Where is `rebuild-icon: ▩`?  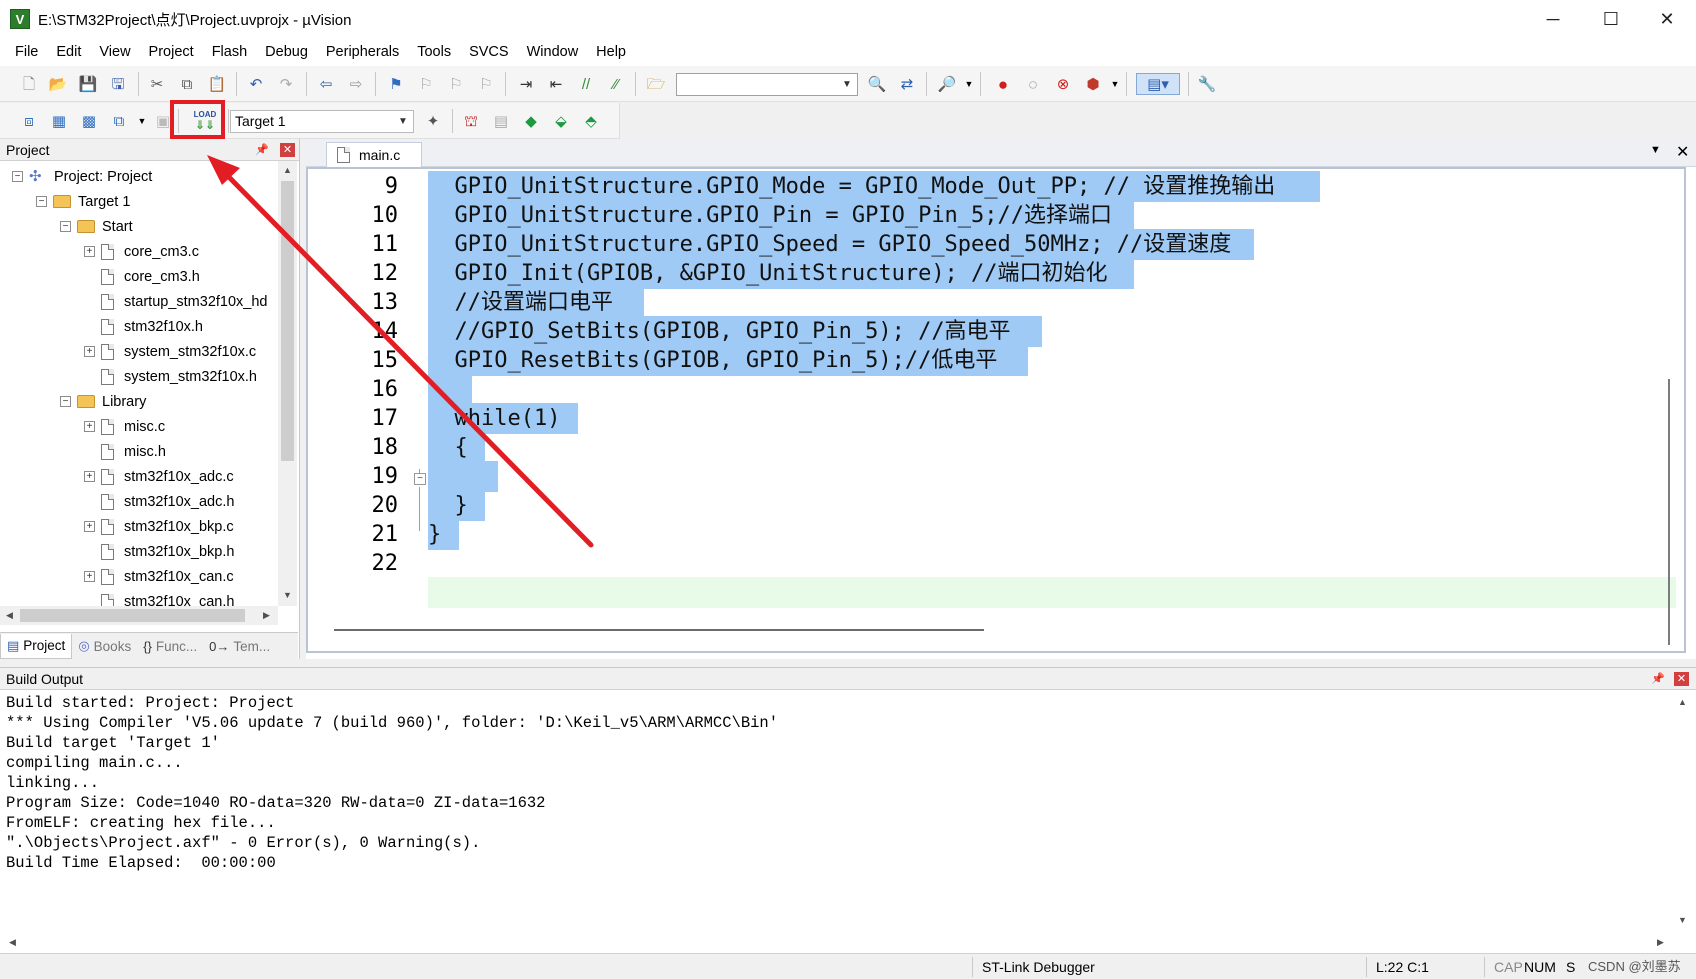
rebuild-icon: ▩ is located at coordinates (89, 121).